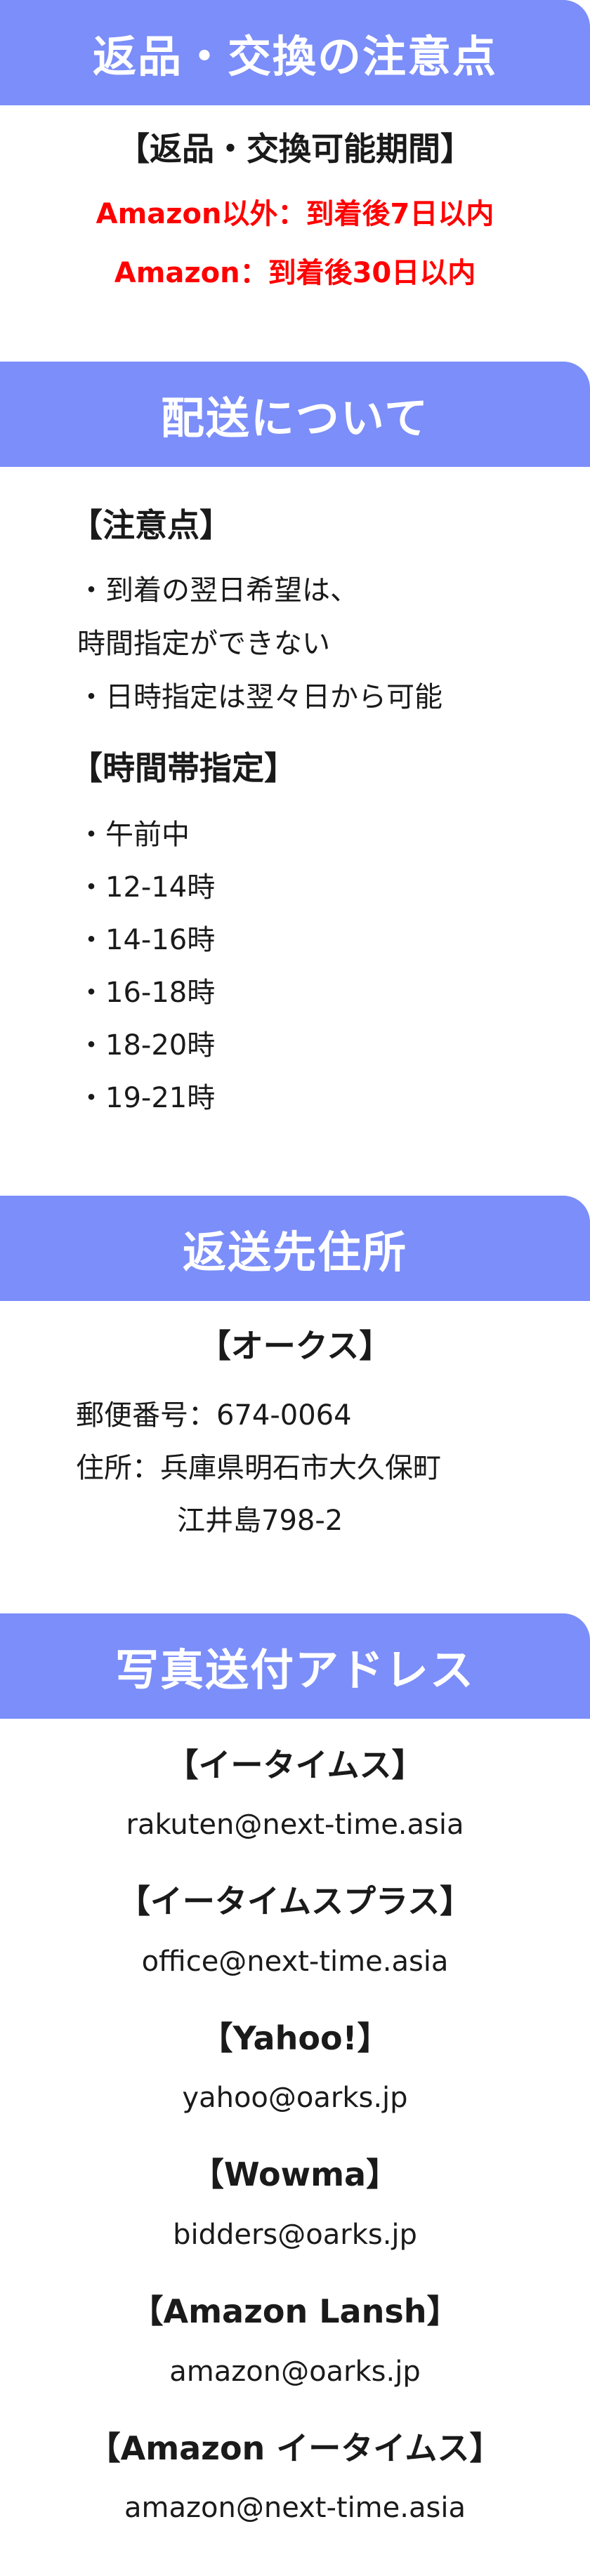  I want to click on time-slot-item: ・12-14時, so click(146, 887).